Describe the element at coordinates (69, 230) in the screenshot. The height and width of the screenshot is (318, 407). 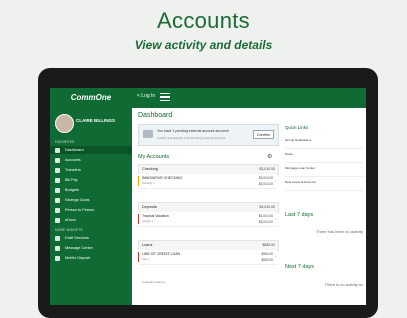
I see `more-widgets-heading: MORE WIDGETS` at that location.